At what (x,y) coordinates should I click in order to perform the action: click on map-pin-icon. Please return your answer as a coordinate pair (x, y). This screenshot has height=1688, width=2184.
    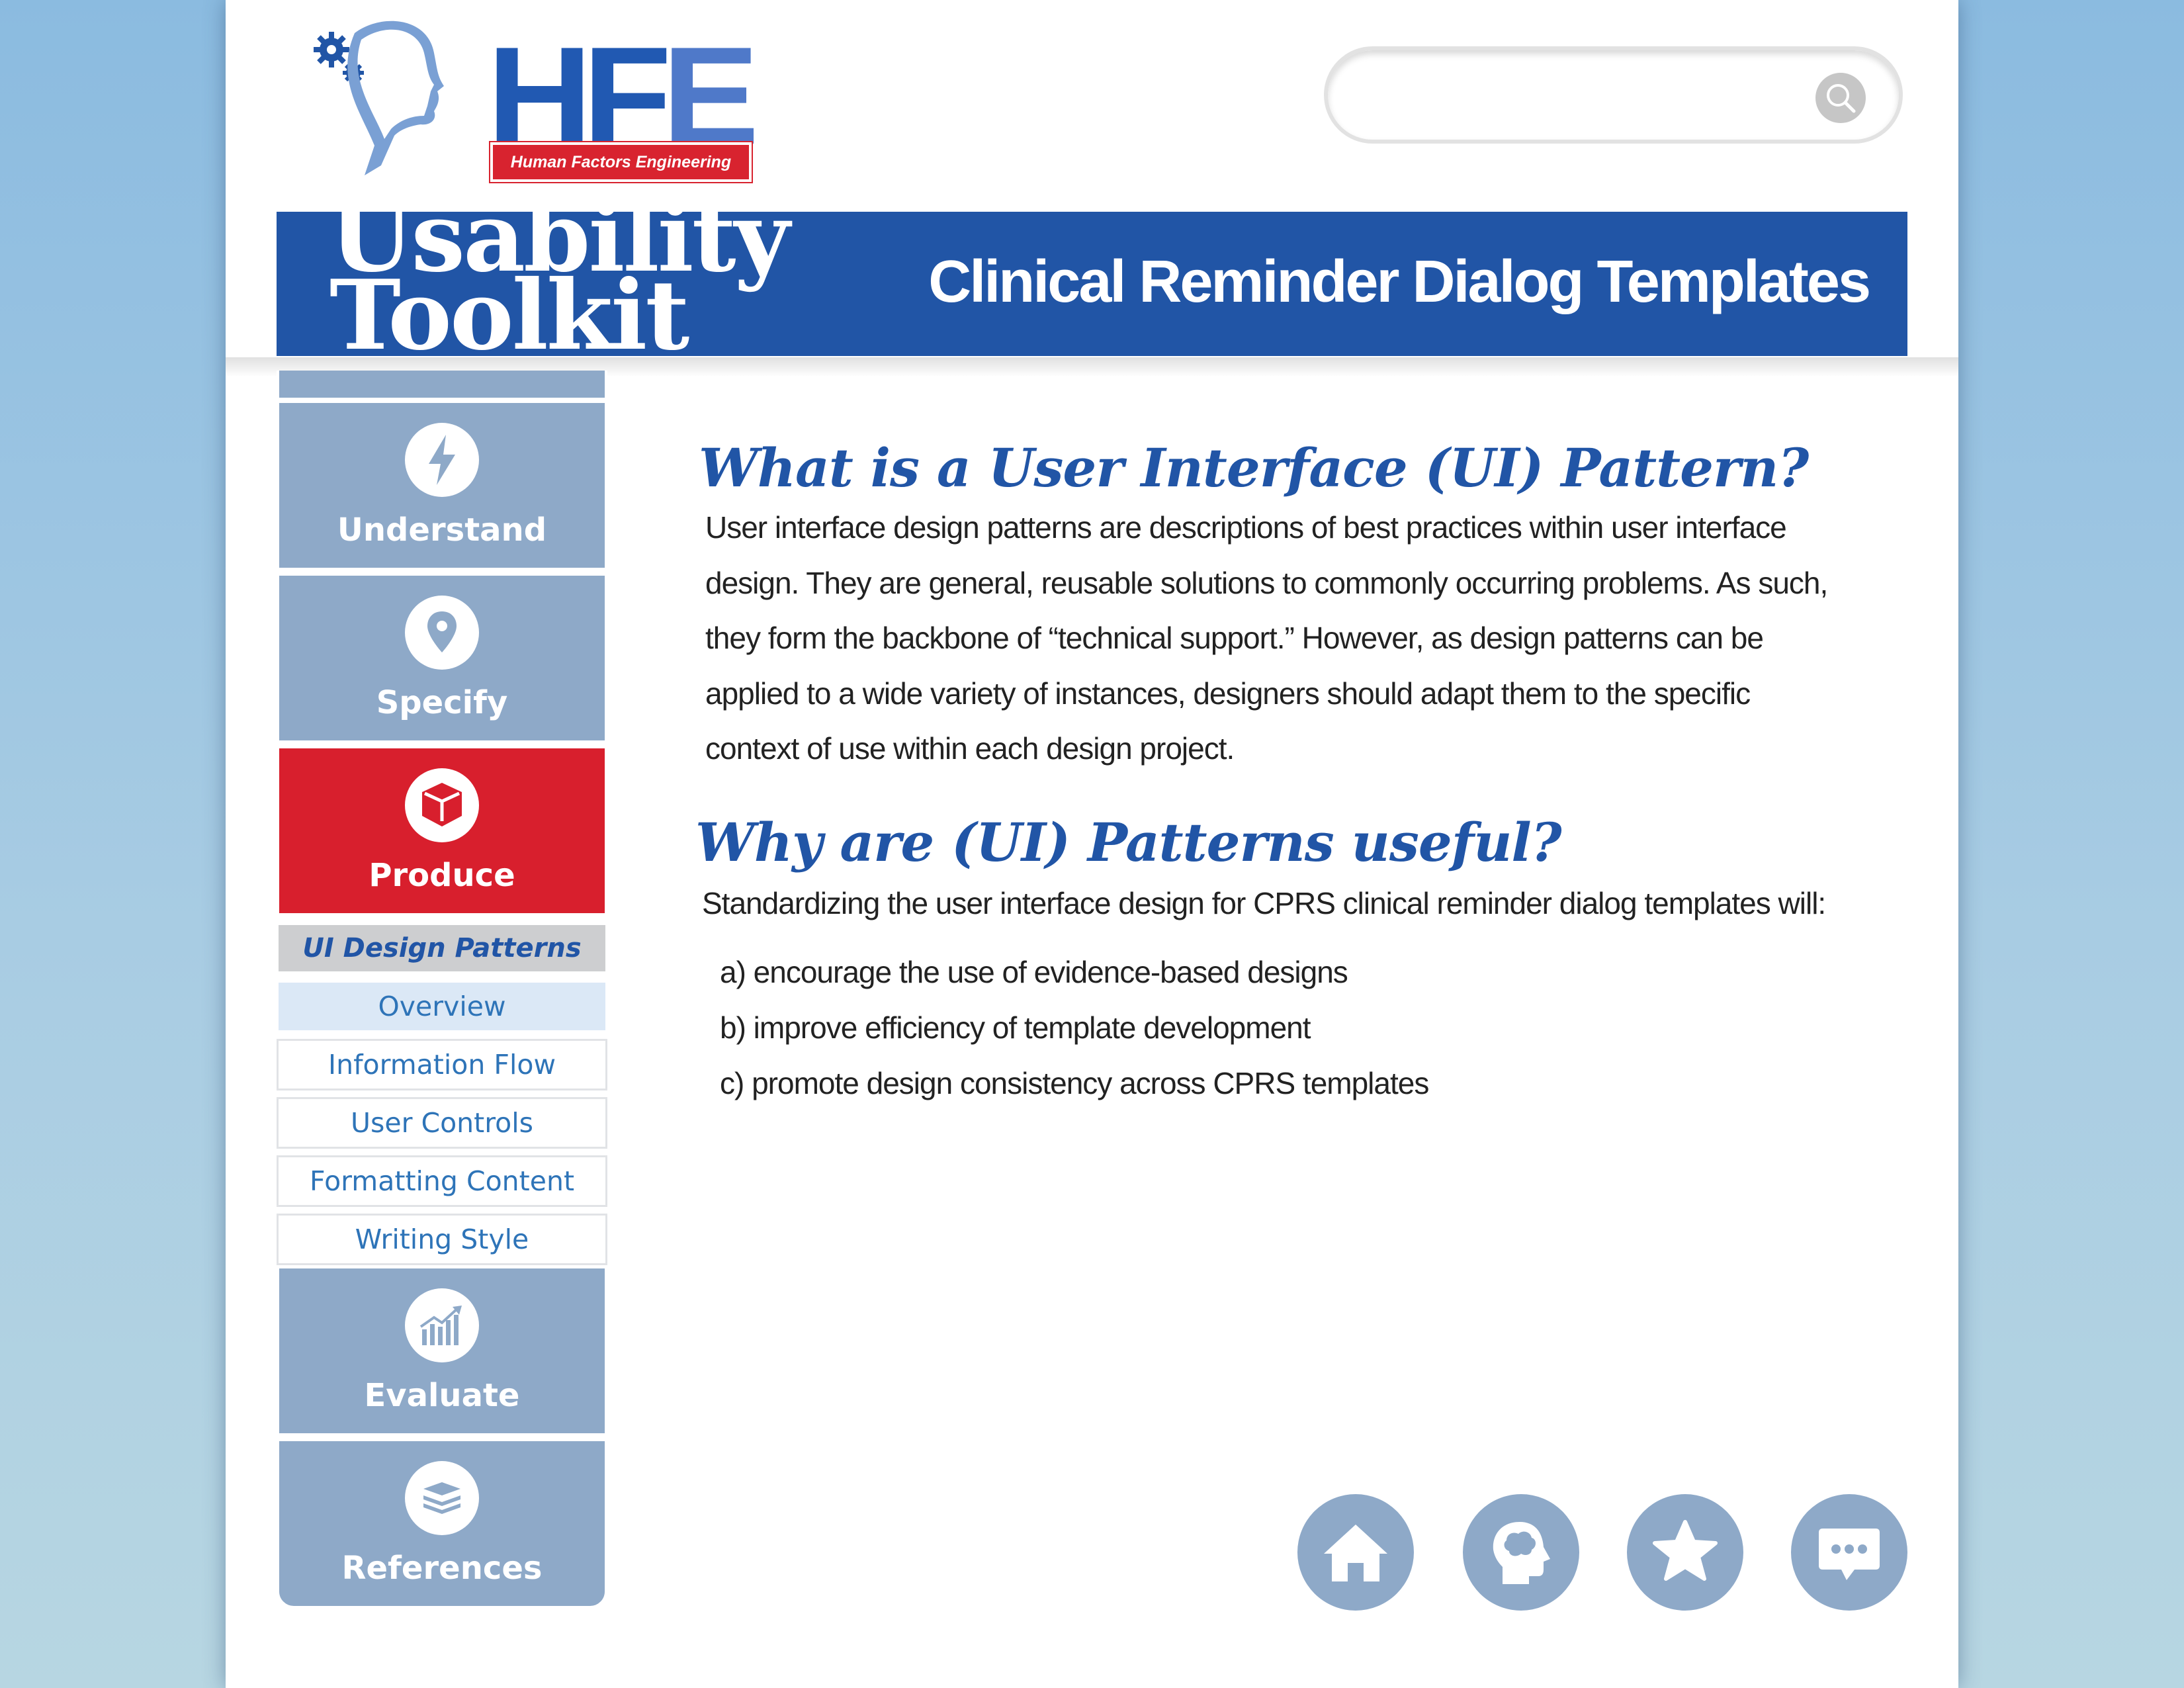
    Looking at the image, I should click on (442, 633).